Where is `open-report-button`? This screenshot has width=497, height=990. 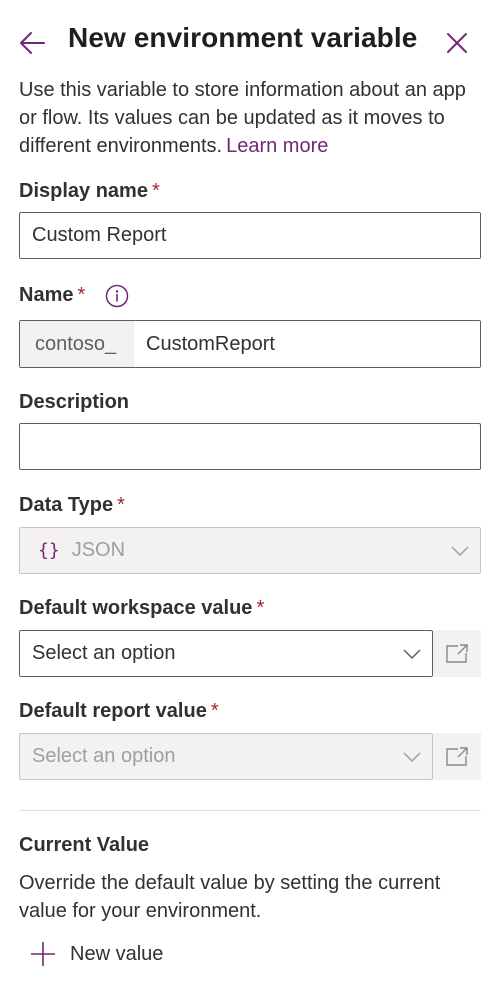 open-report-button is located at coordinates (457, 756).